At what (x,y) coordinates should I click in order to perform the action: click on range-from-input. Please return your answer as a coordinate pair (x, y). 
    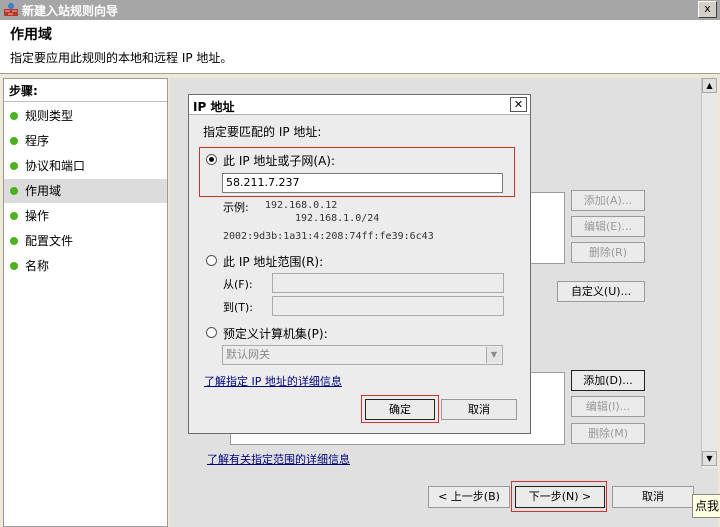
    Looking at the image, I should click on (388, 283).